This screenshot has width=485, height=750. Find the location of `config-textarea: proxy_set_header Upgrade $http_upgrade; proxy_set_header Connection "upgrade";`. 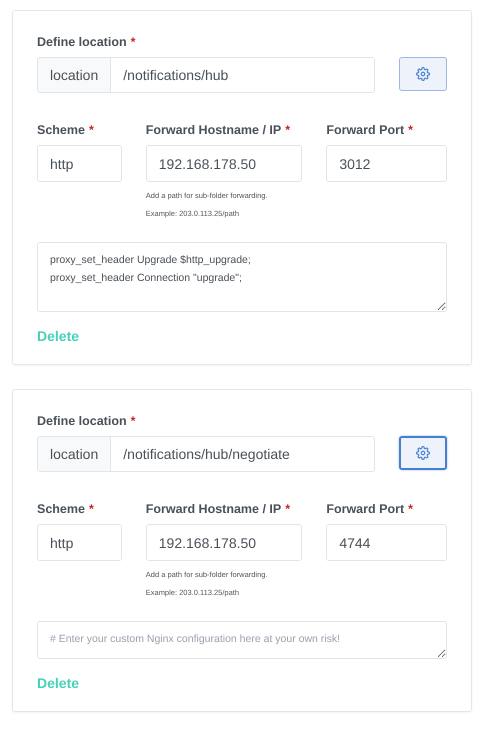

config-textarea: proxy_set_header Upgrade $http_upgrade; proxy_set_header Connection "upgrade"; is located at coordinates (242, 277).